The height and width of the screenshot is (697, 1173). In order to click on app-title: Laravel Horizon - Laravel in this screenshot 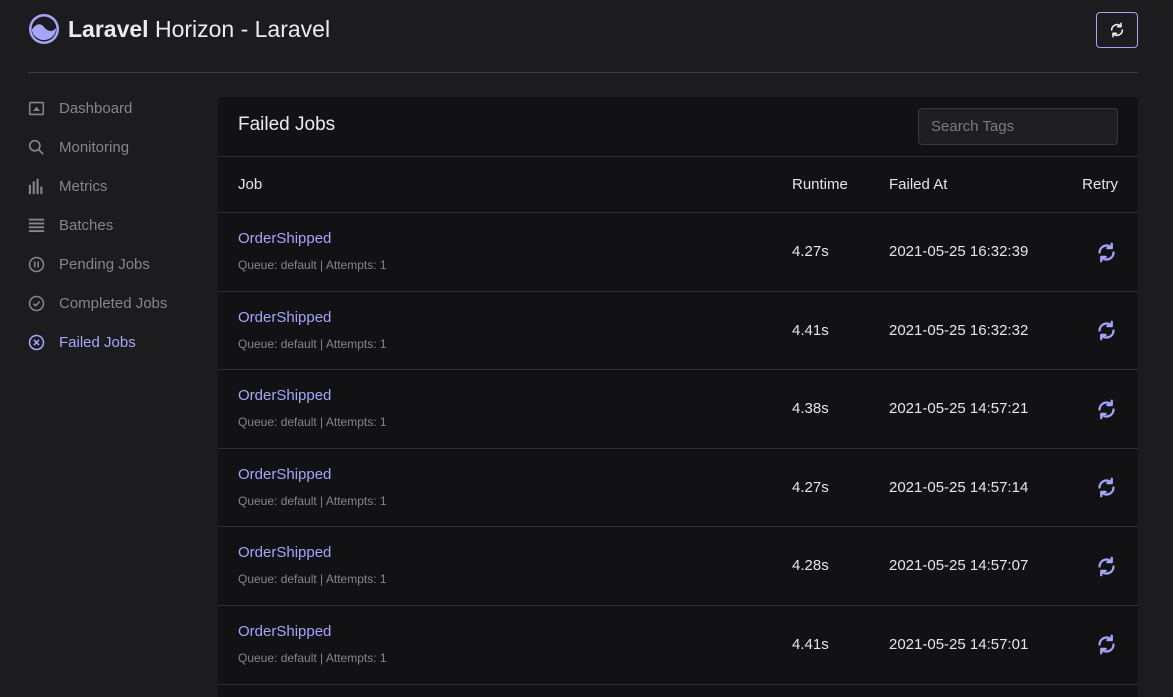, I will do `click(199, 29)`.